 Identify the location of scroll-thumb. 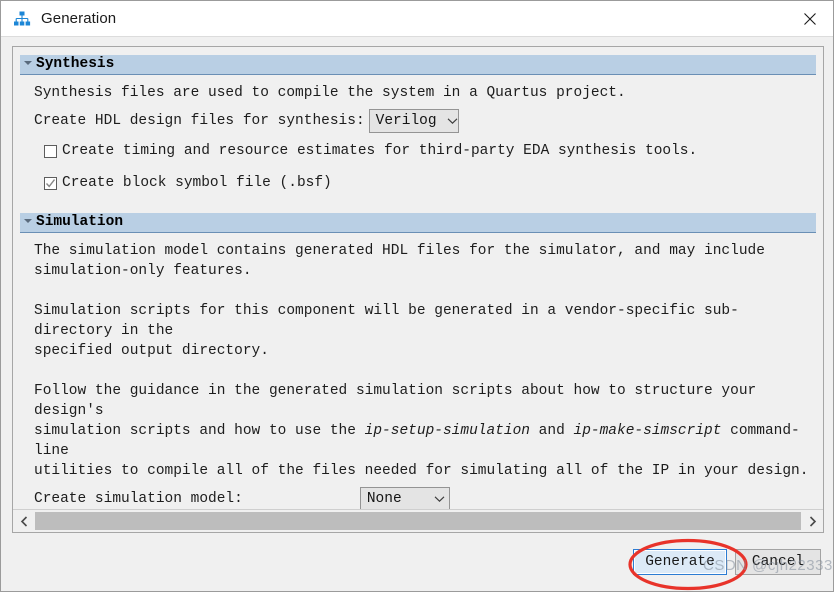
(418, 521).